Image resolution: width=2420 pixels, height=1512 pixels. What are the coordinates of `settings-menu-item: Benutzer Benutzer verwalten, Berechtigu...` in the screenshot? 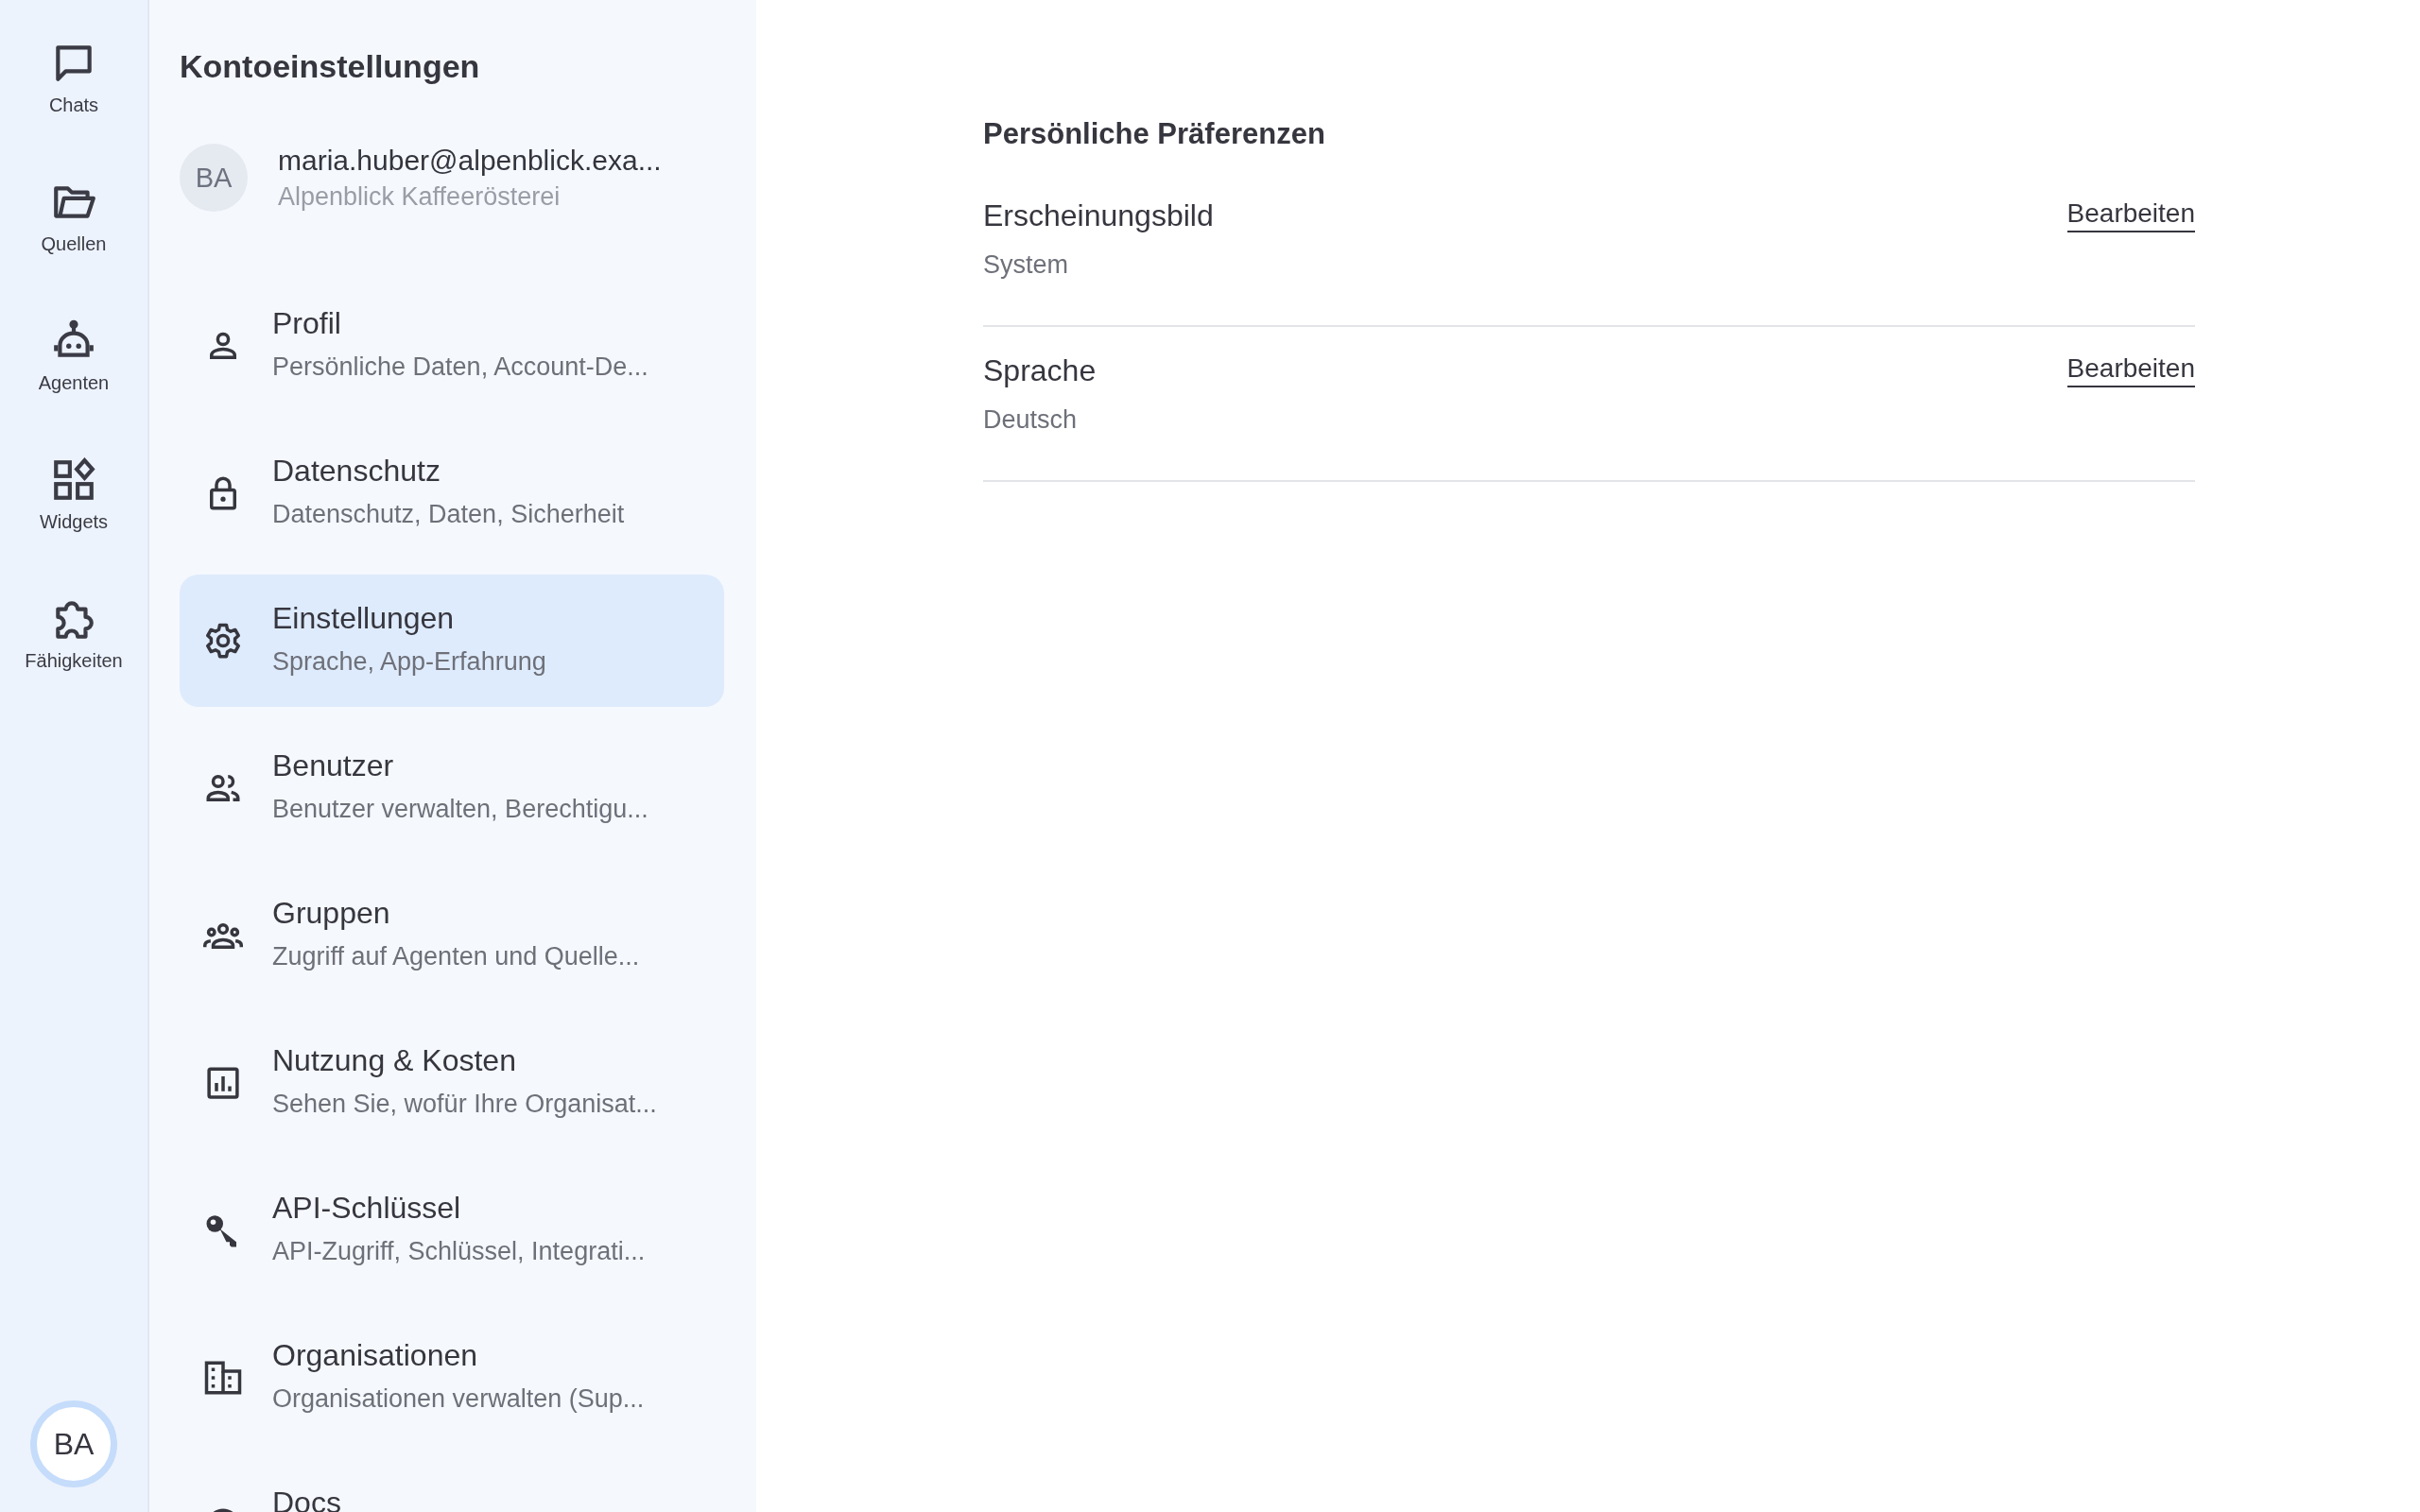 It's located at (452, 788).